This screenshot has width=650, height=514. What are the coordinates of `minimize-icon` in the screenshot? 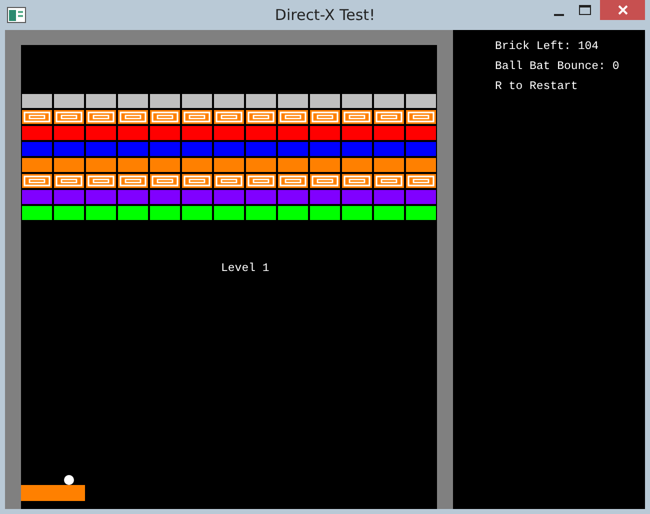 It's located at (559, 15).